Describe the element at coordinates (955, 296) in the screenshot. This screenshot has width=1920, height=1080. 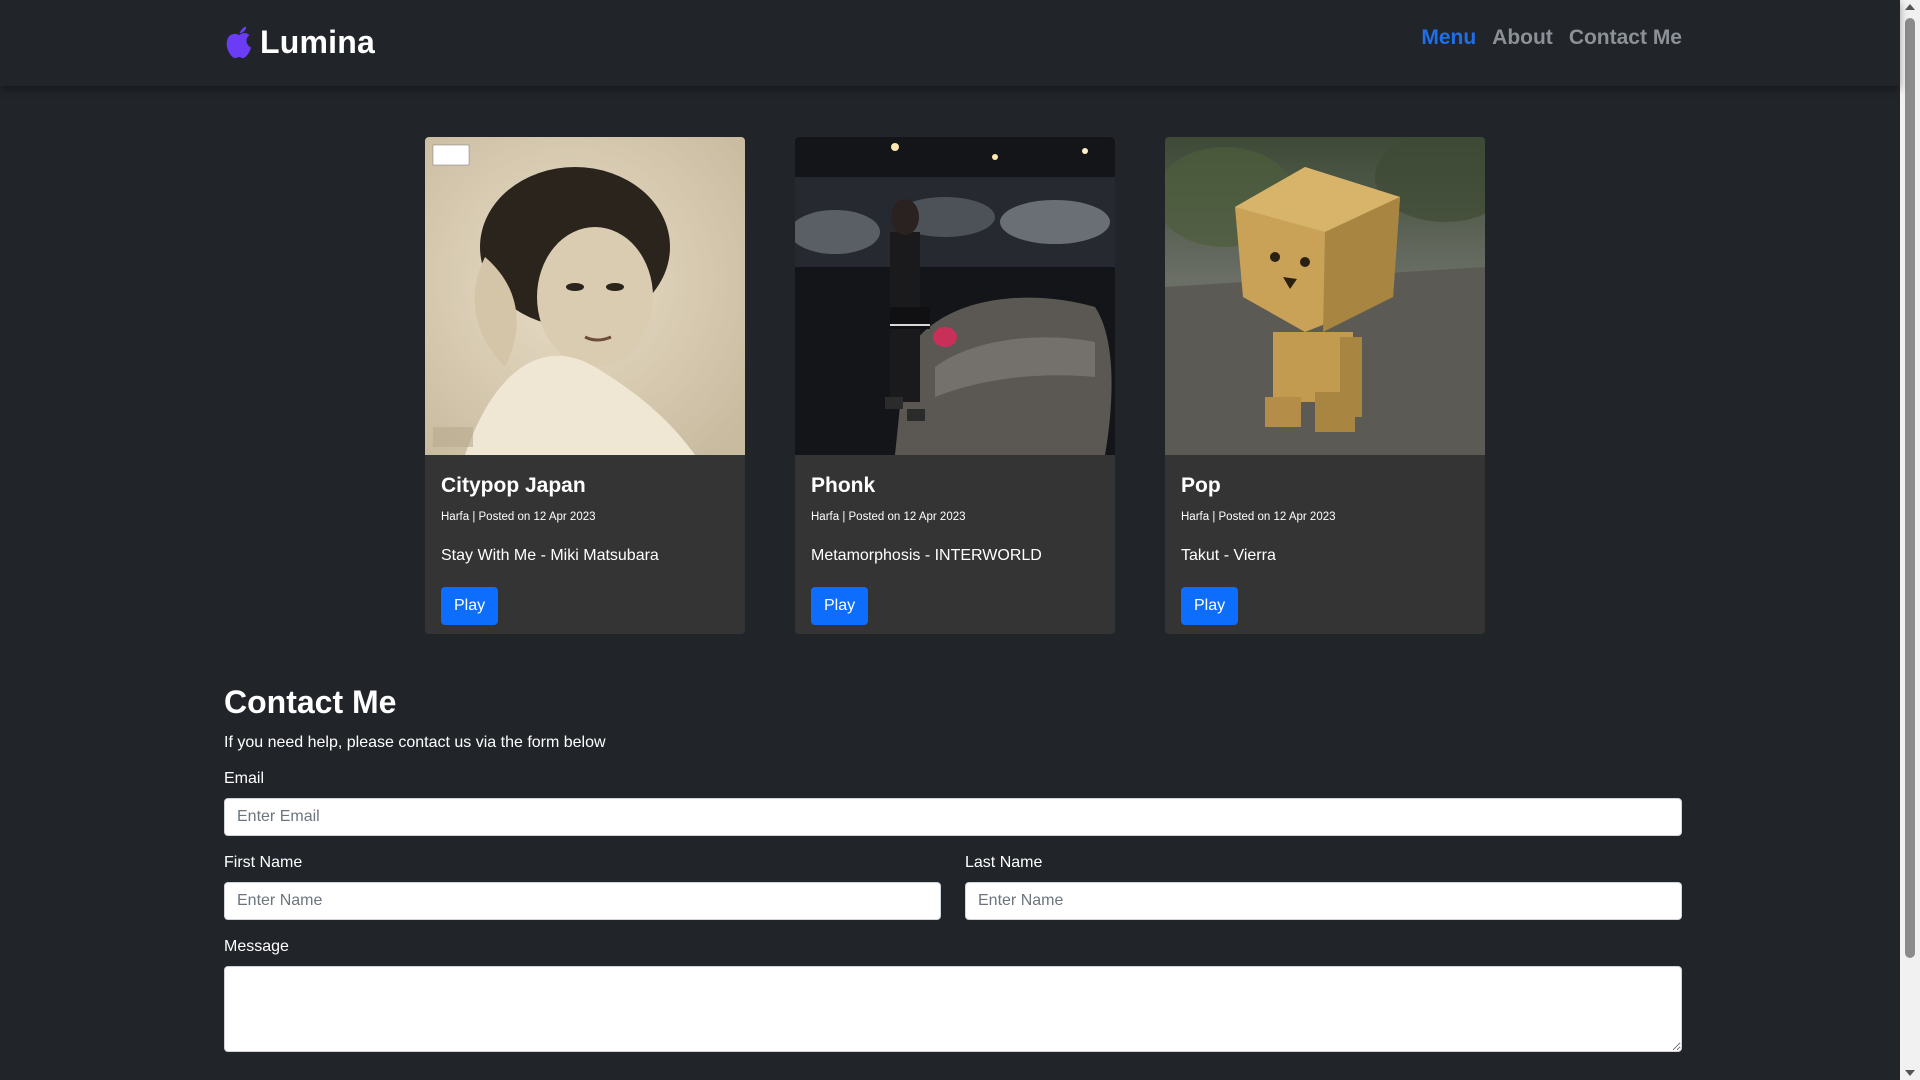
I see `night-car-photo` at that location.